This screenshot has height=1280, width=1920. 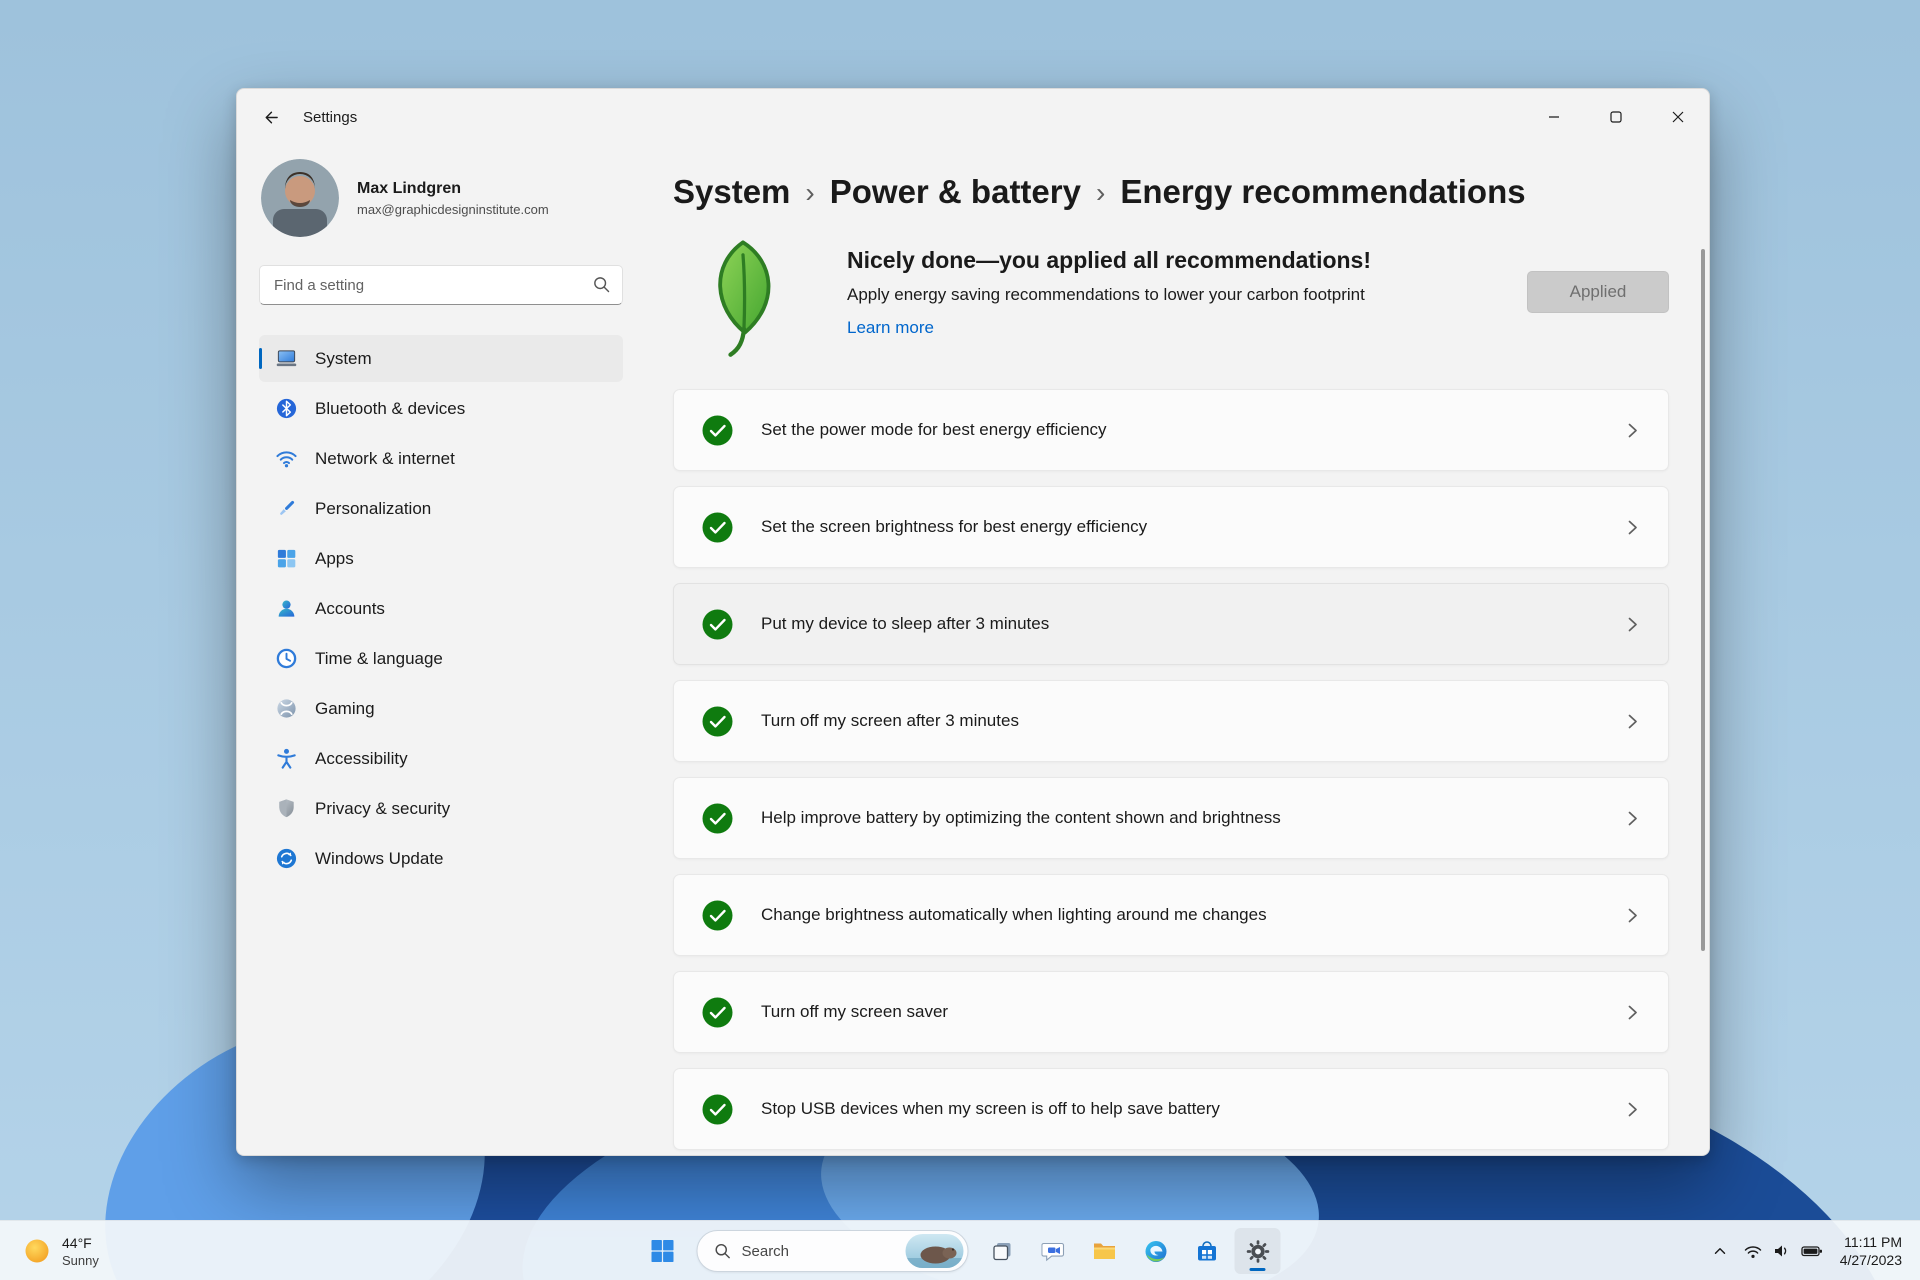 What do you see at coordinates (286, 858) in the screenshot?
I see `update-arrows-icon` at bounding box center [286, 858].